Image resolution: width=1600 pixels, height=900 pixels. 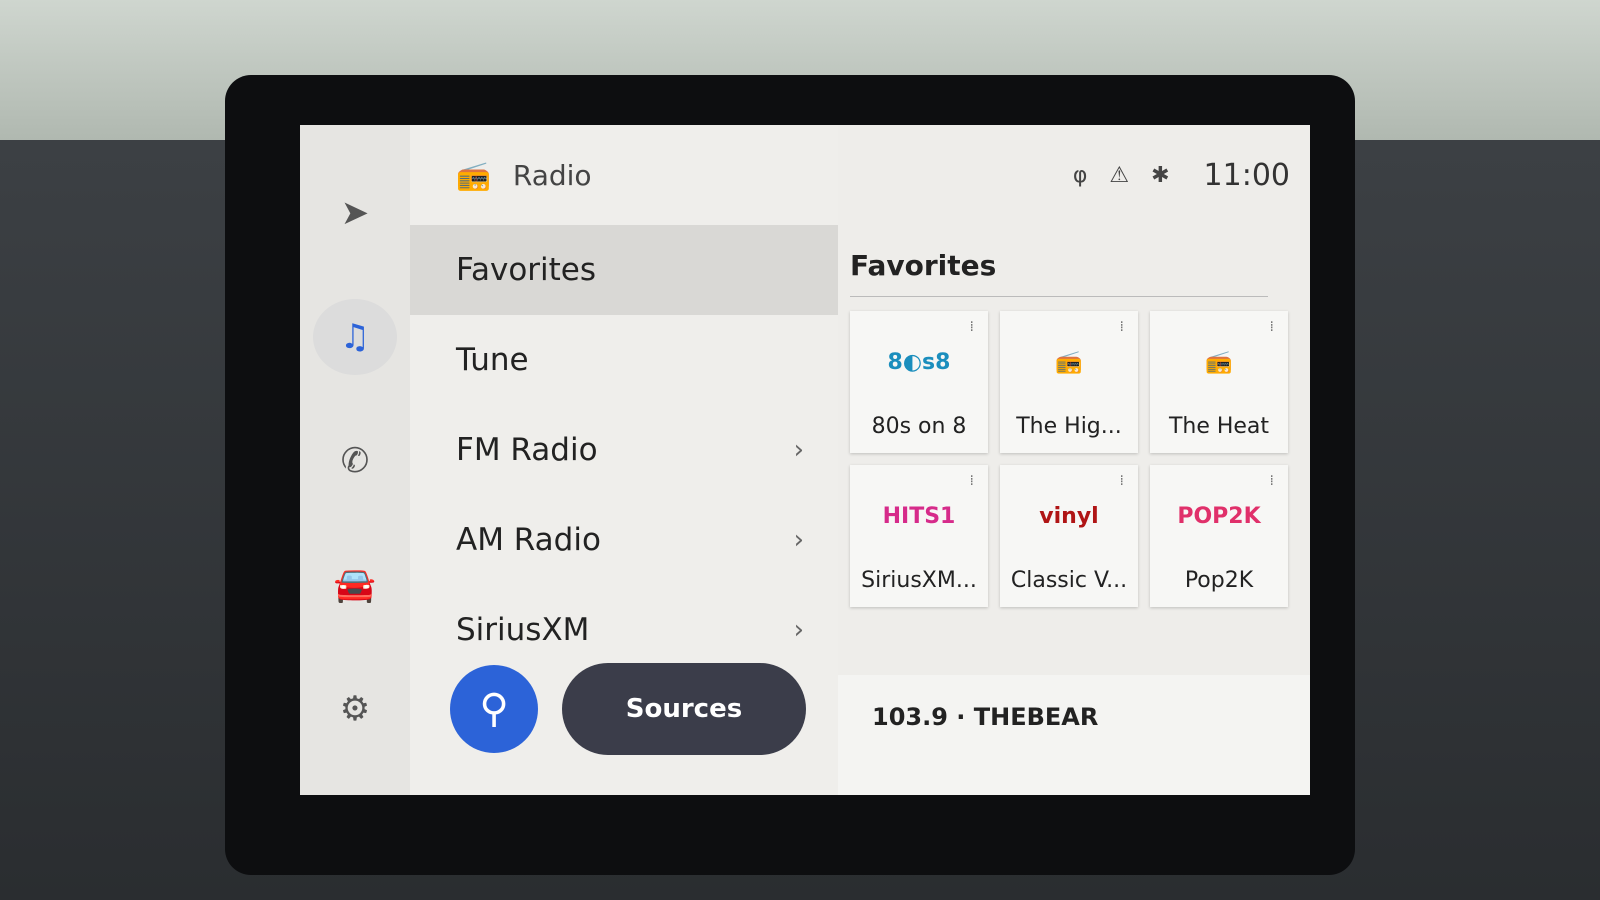 I want to click on menu-item-label: SiriusXM, so click(x=523, y=630).